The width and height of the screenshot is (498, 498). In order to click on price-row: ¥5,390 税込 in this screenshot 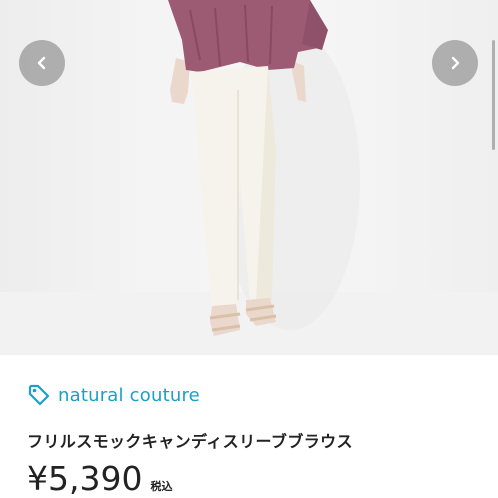, I will do `click(99, 478)`.